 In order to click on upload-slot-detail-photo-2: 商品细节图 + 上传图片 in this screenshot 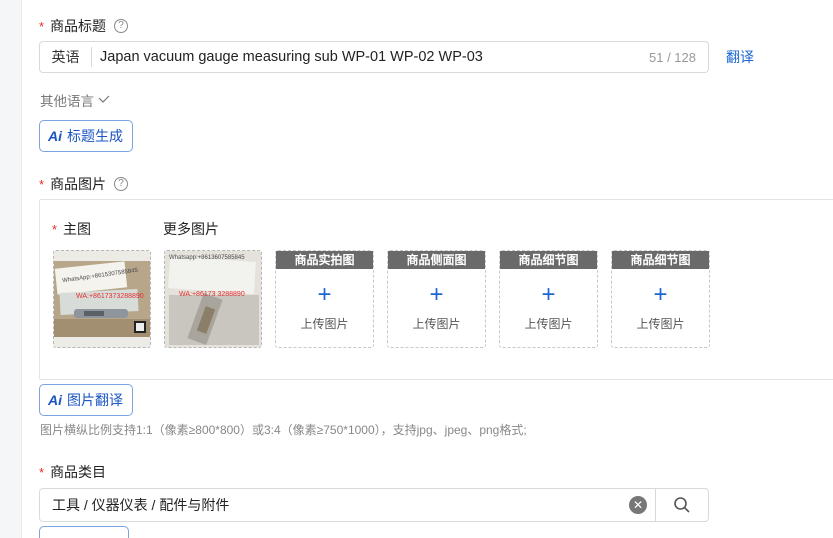, I will do `click(660, 299)`.